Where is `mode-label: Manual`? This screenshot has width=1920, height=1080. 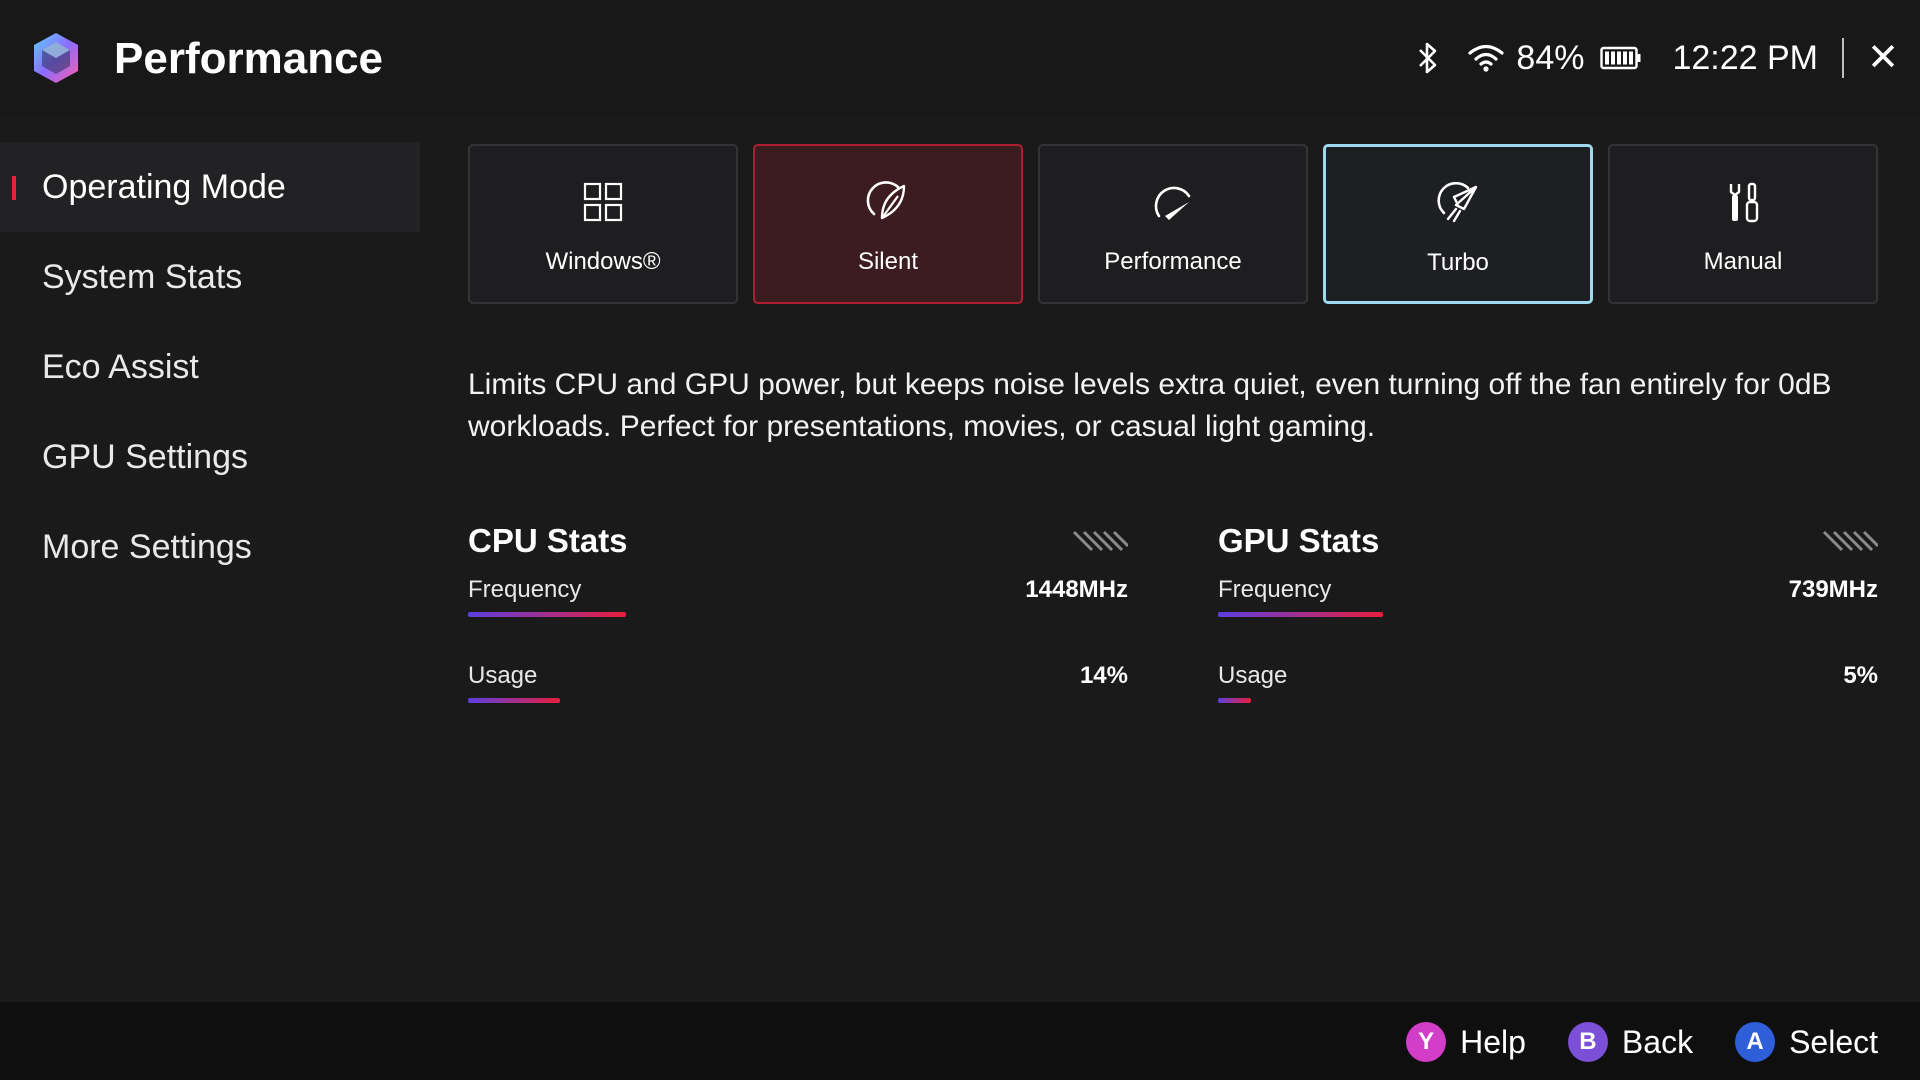 mode-label: Manual is located at coordinates (1743, 261).